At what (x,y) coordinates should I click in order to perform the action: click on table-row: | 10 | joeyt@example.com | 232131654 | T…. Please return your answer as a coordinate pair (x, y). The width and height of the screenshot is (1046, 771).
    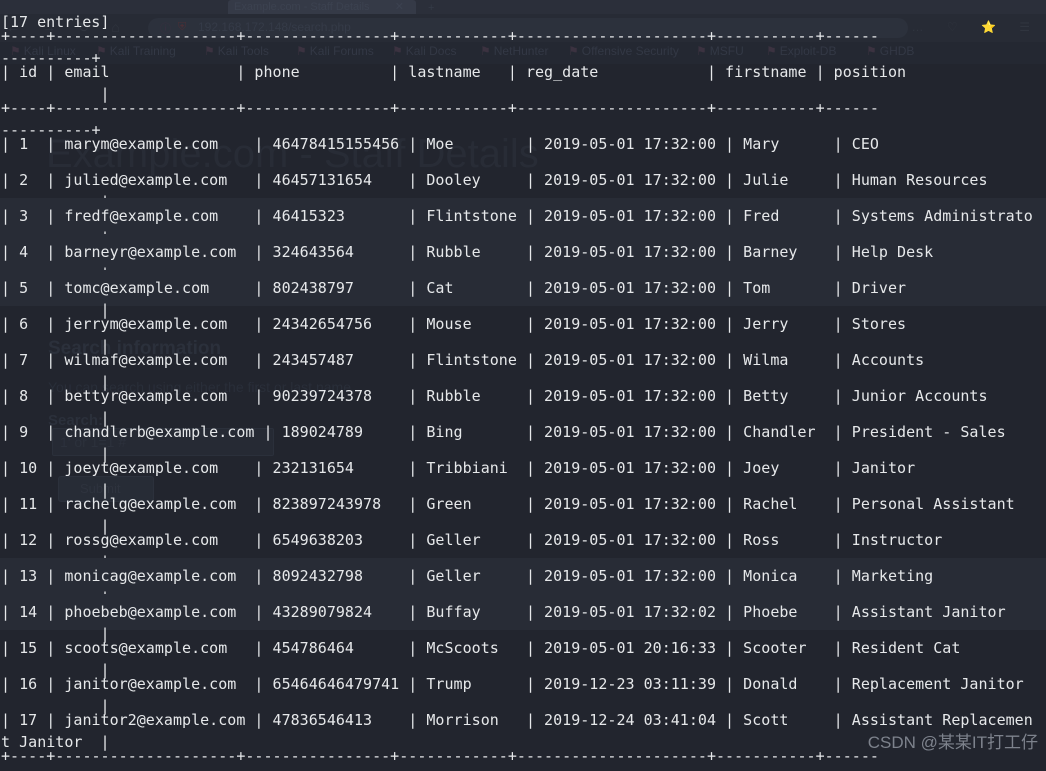
    Looking at the image, I should click on (523, 474).